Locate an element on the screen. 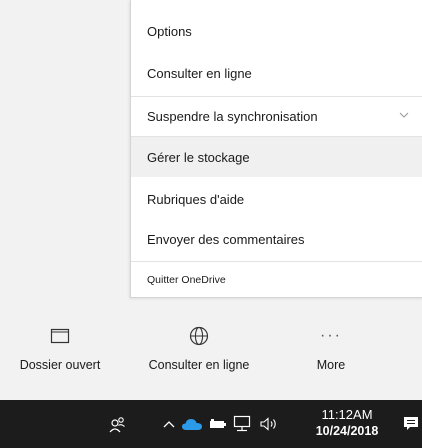 The height and width of the screenshot is (448, 422). action-center-button is located at coordinates (411, 424).